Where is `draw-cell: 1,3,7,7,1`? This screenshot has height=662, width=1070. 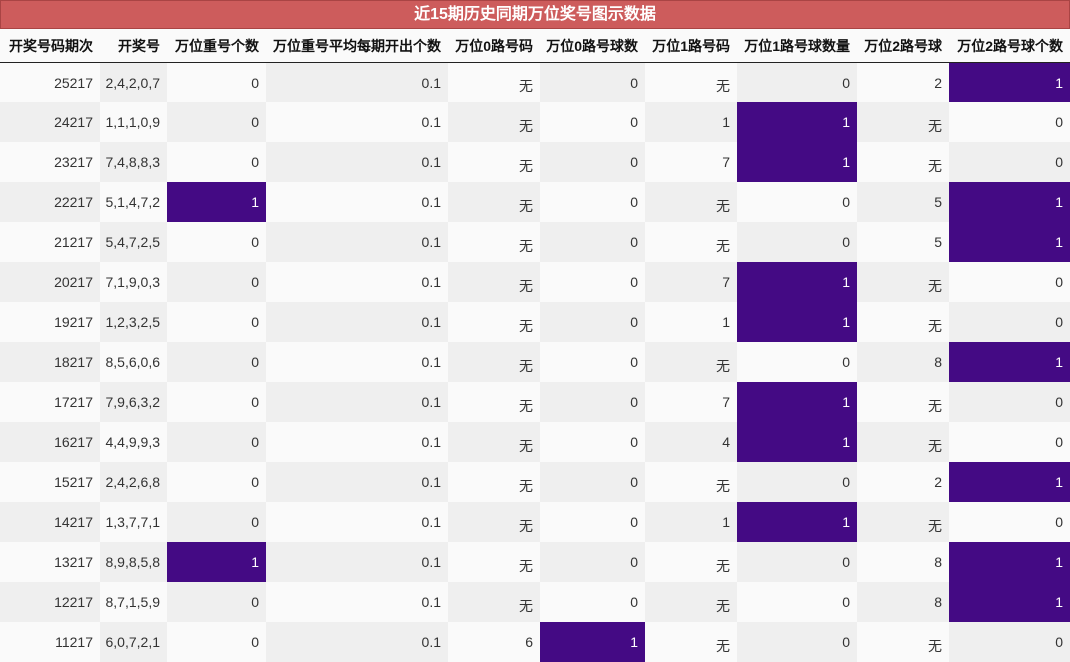
draw-cell: 1,3,7,7,1 is located at coordinates (133, 522).